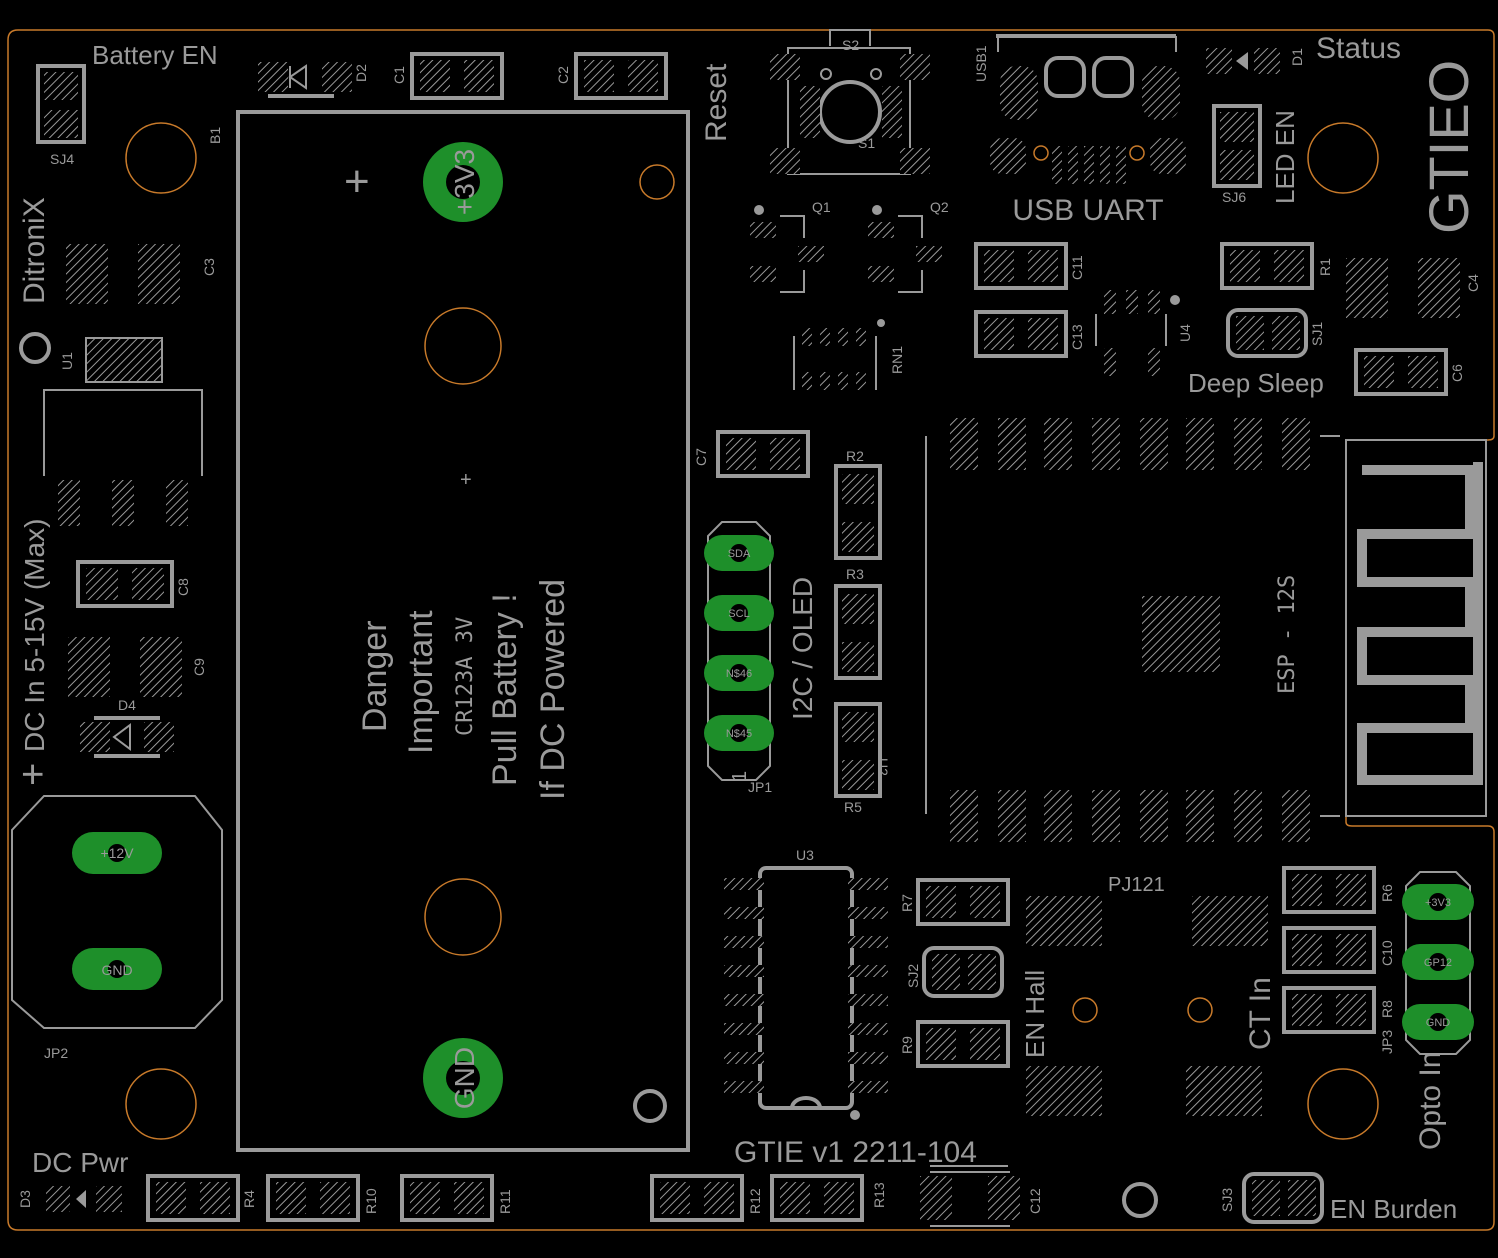 The image size is (1498, 1258). What do you see at coordinates (563, 75) in the screenshot?
I see `ref-c2: C2` at bounding box center [563, 75].